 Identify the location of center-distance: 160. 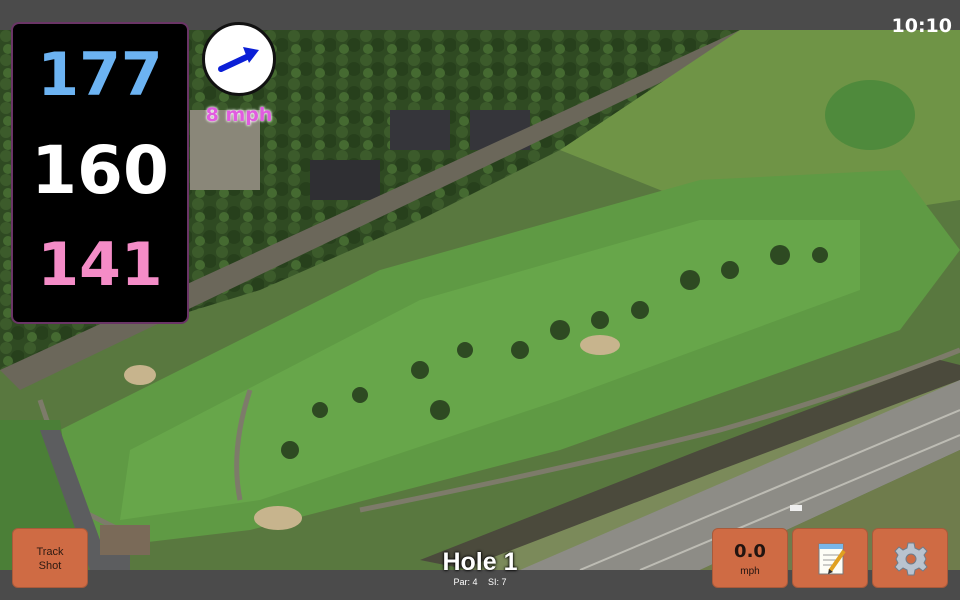
(100, 170).